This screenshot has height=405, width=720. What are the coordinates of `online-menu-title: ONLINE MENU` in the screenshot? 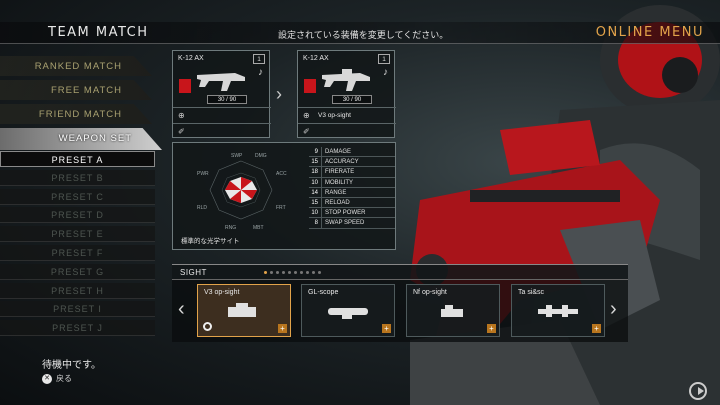 It's located at (649, 32).